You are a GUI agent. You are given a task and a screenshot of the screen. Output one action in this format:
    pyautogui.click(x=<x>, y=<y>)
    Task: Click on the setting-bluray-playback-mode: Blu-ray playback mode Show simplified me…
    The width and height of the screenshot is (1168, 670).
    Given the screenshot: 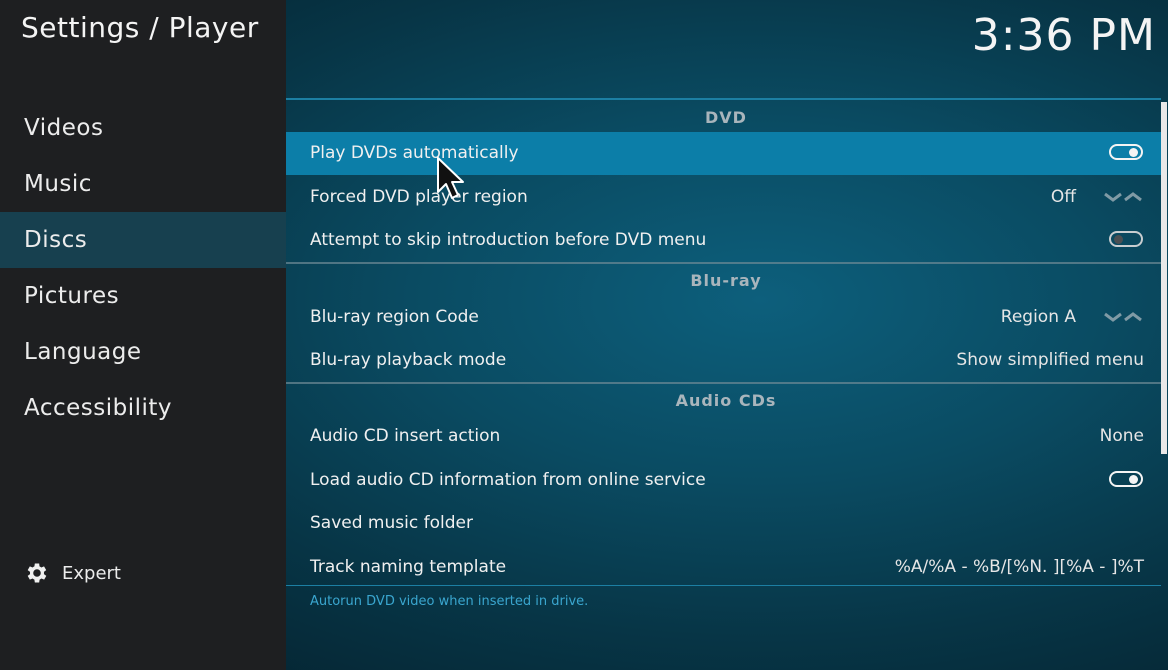 What is the action you would take?
    pyautogui.click(x=723, y=360)
    